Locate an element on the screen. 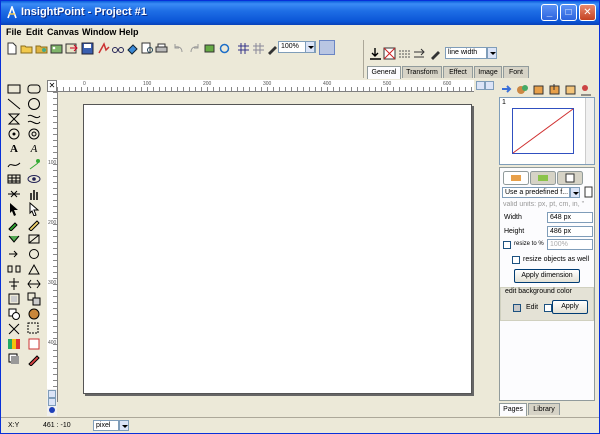 The width and height of the screenshot is (600, 434). menu-file: File is located at coordinates (14, 32).